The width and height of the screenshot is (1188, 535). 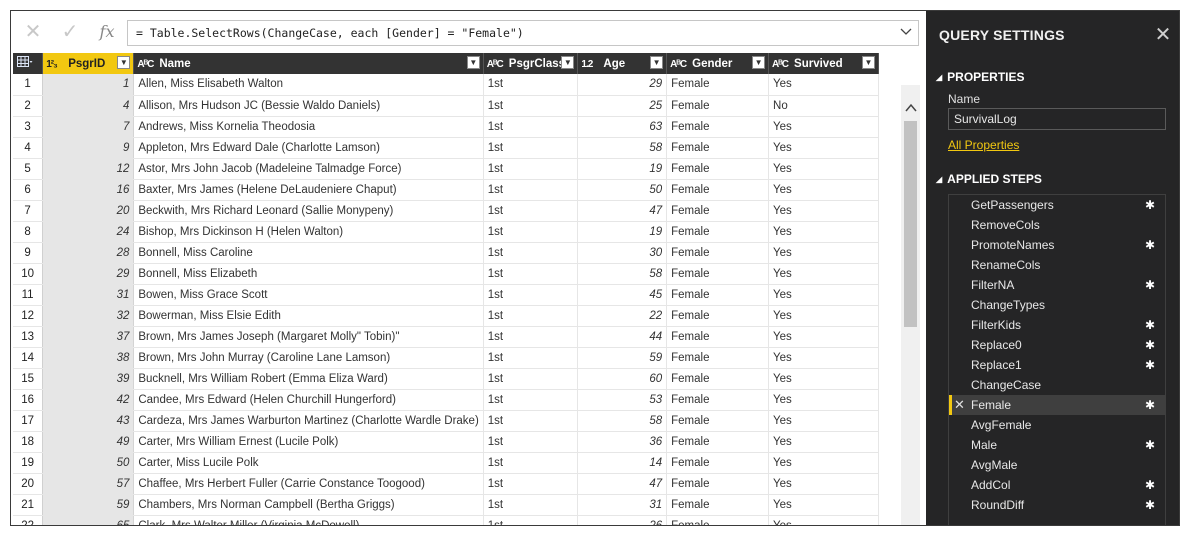 What do you see at coordinates (907, 33) in the screenshot?
I see `chevron-down-icon` at bounding box center [907, 33].